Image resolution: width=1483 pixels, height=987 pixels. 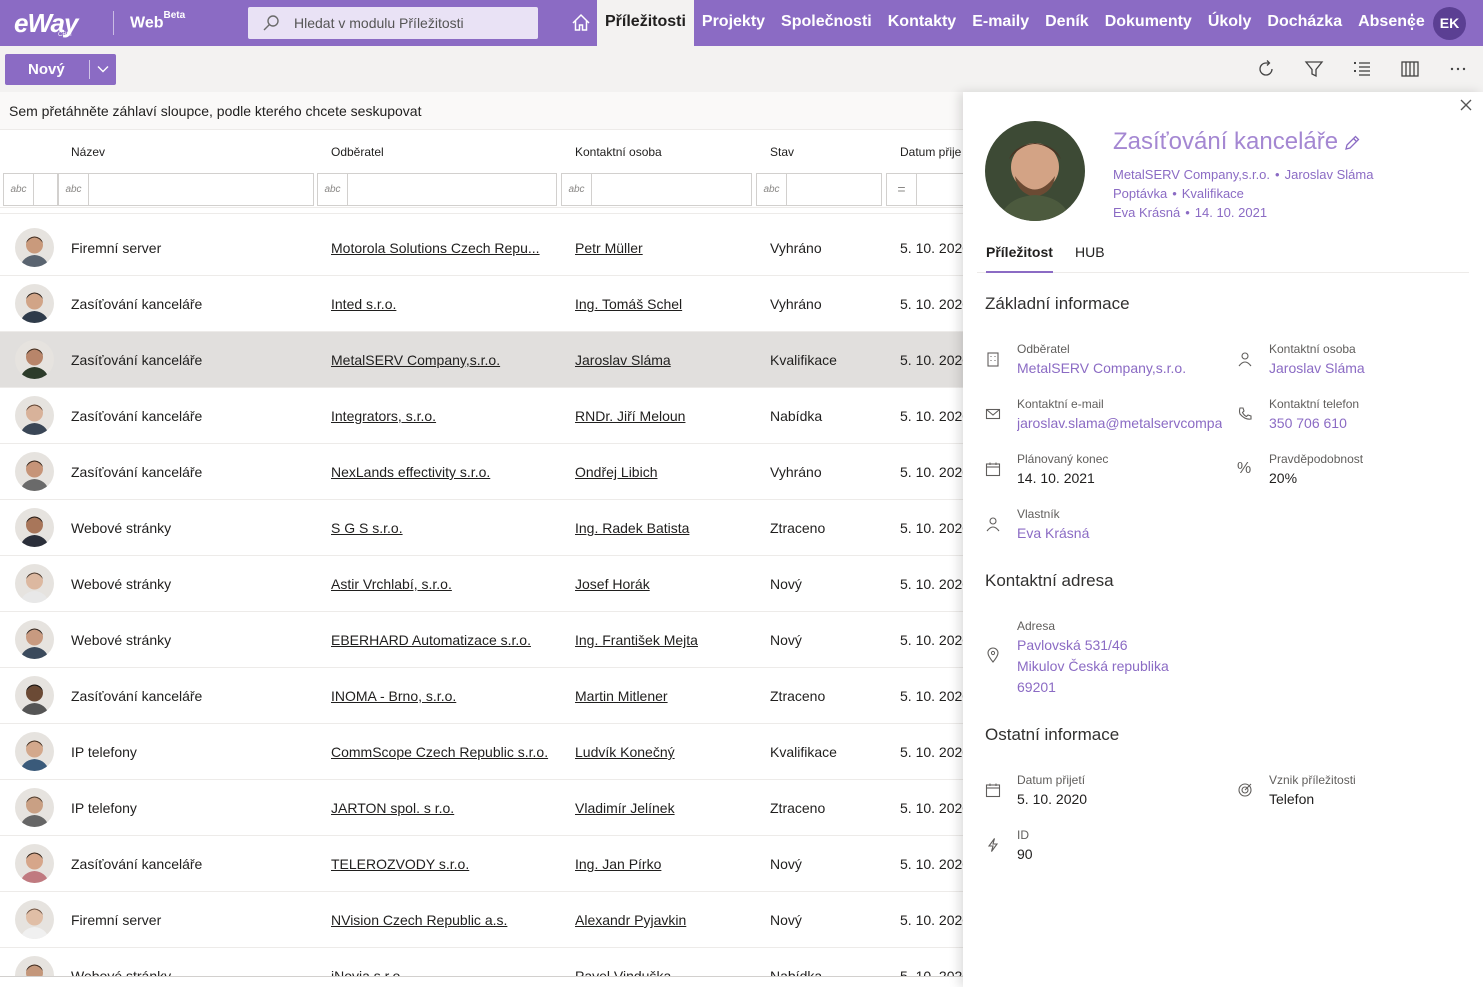 What do you see at coordinates (1304, 23) in the screenshot?
I see `nav-item-8: Docházka` at bounding box center [1304, 23].